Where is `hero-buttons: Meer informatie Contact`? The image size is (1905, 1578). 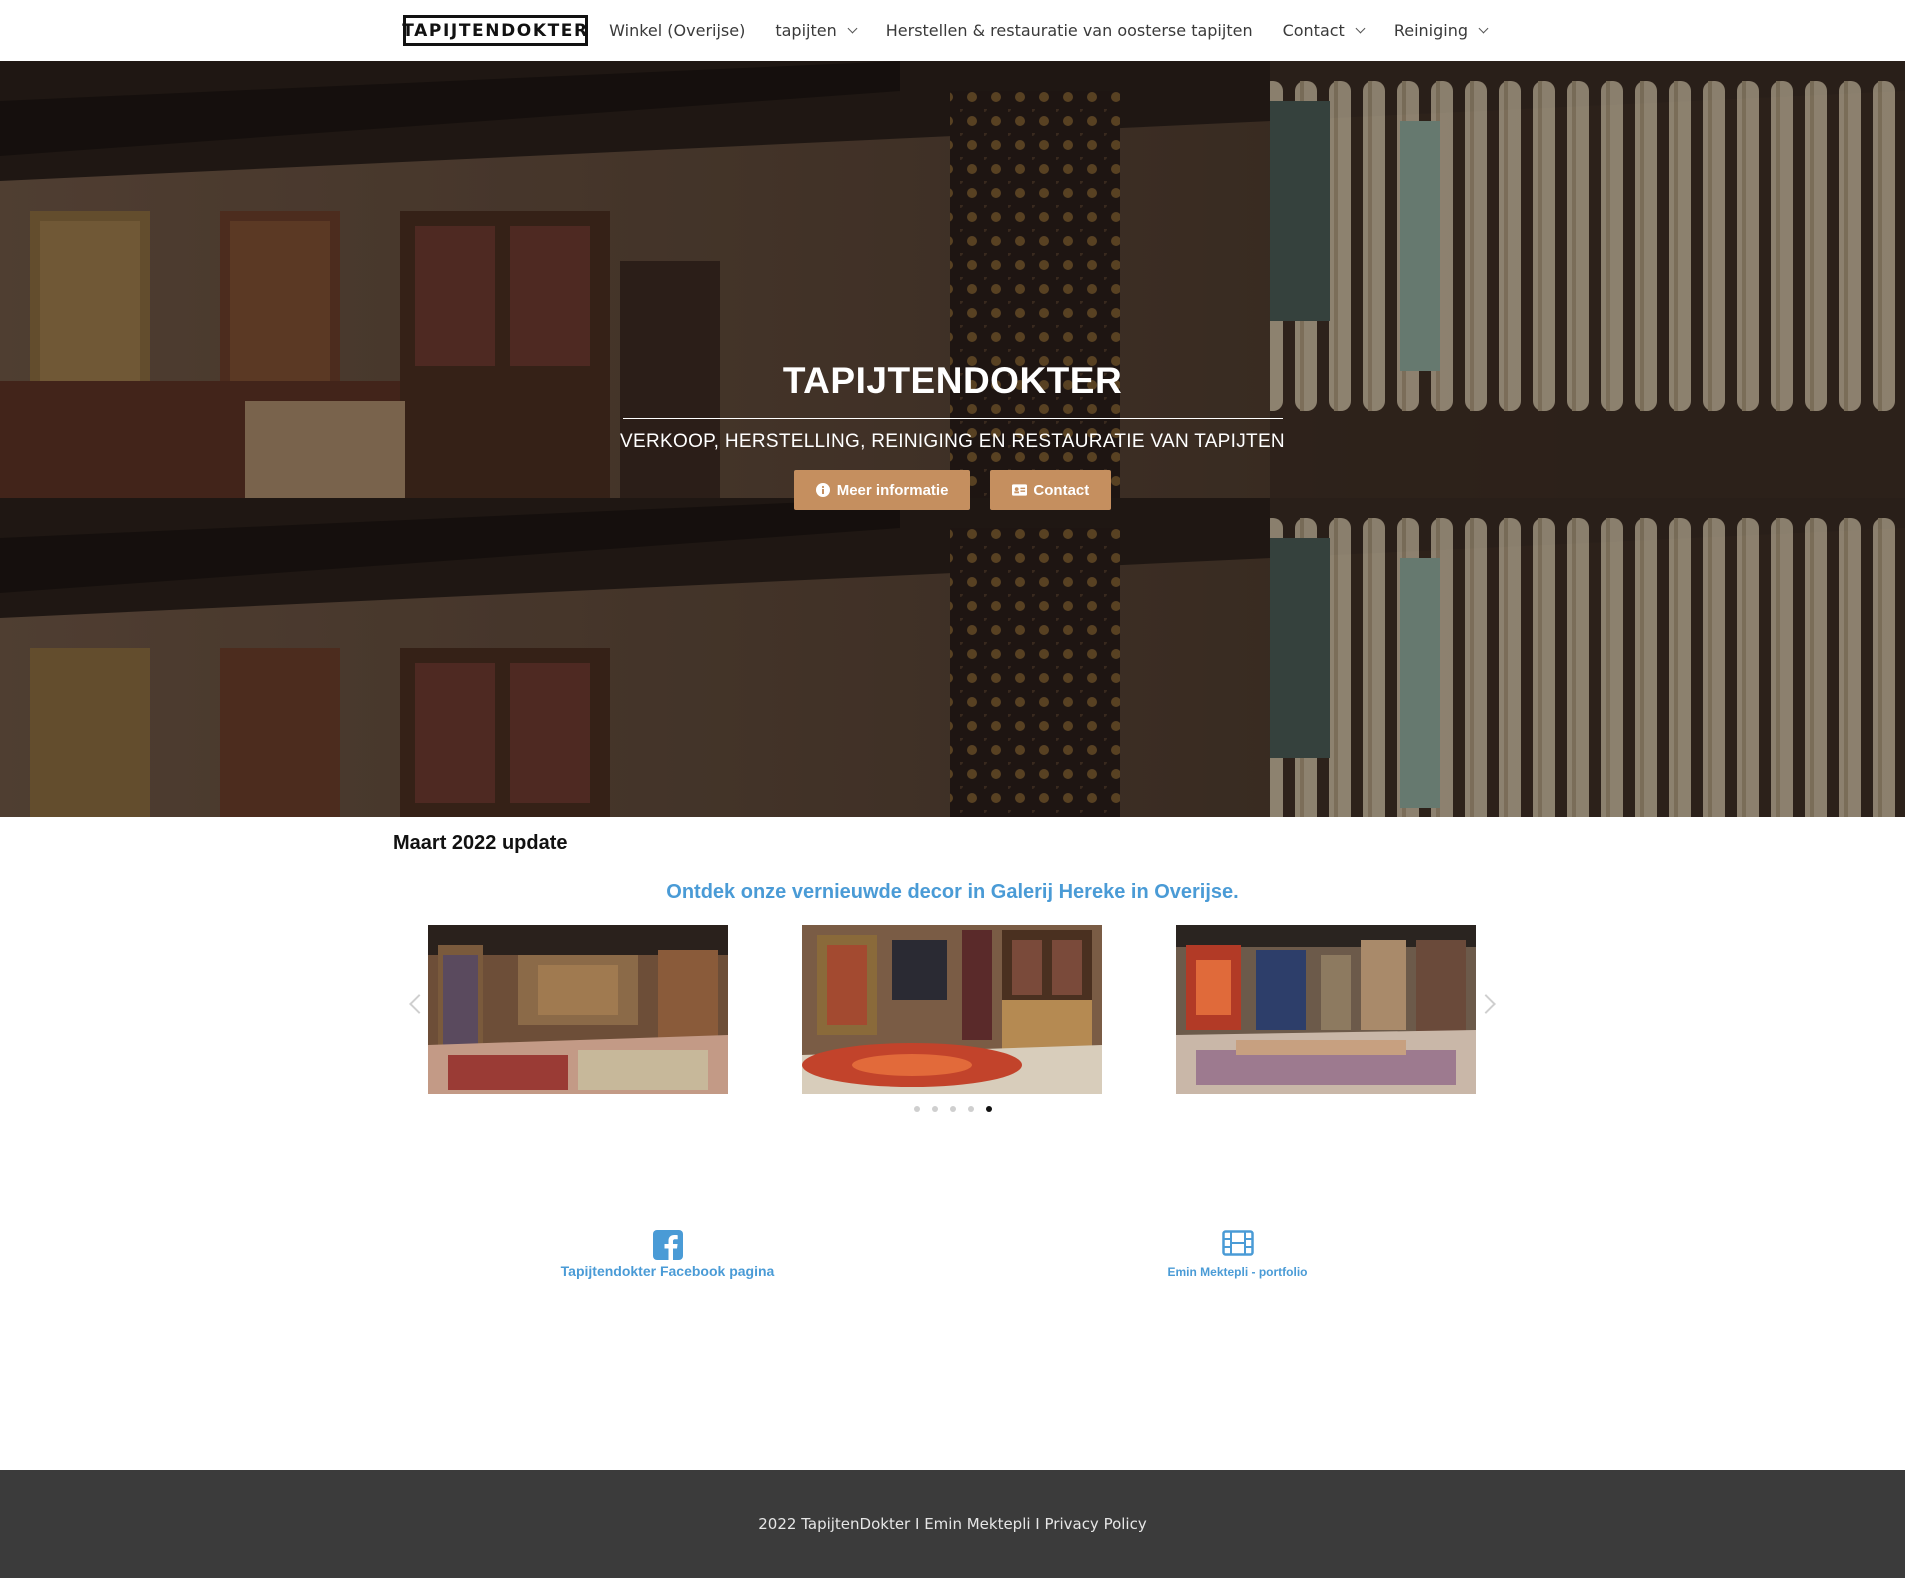
hero-buttons: Meer informatie Contact is located at coordinates (952, 490).